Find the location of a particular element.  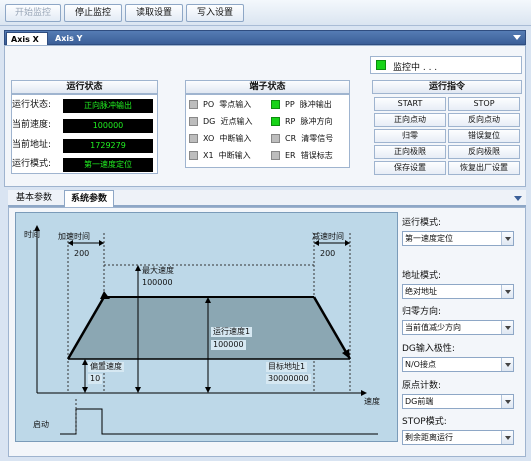

toolbar: 开始监控 停止监控 读取设置 写入设置 is located at coordinates (265, 13).